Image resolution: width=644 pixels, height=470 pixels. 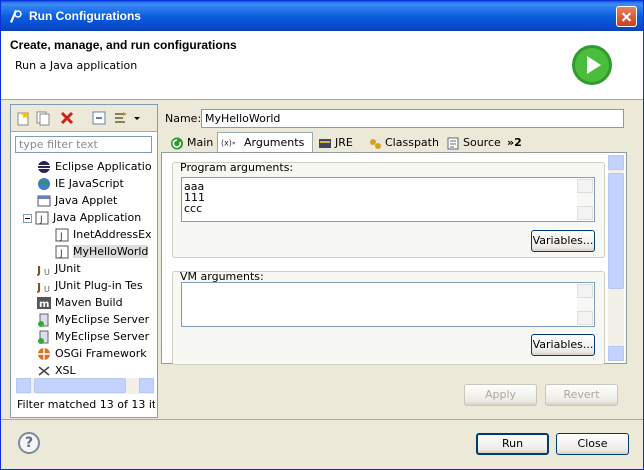 I want to click on tree-item-label: JUnit Plug-in Tes, so click(x=99, y=285).